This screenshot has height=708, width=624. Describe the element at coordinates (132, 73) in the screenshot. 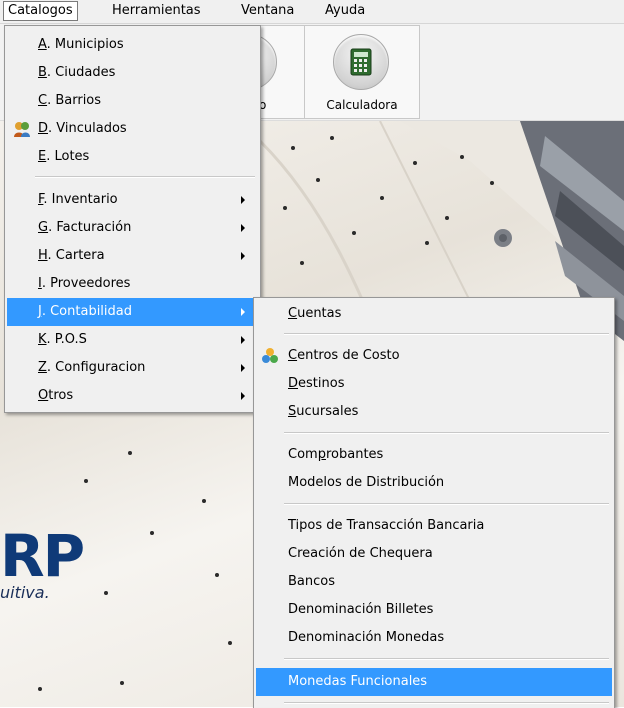

I see `menu-item-ciudades: B. Ciudades` at that location.